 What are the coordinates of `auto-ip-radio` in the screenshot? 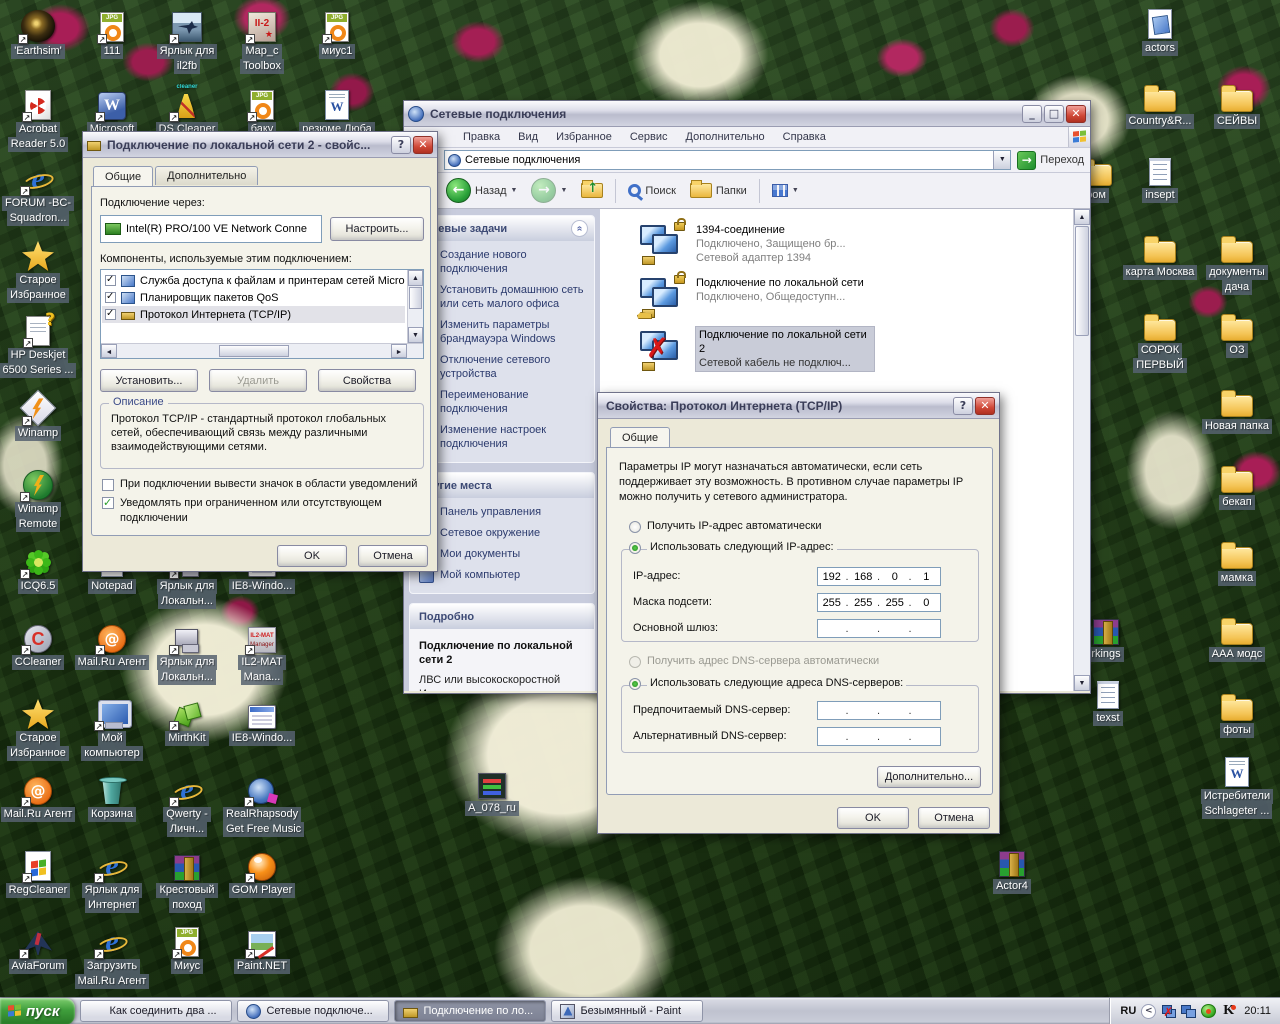 It's located at (635, 527).